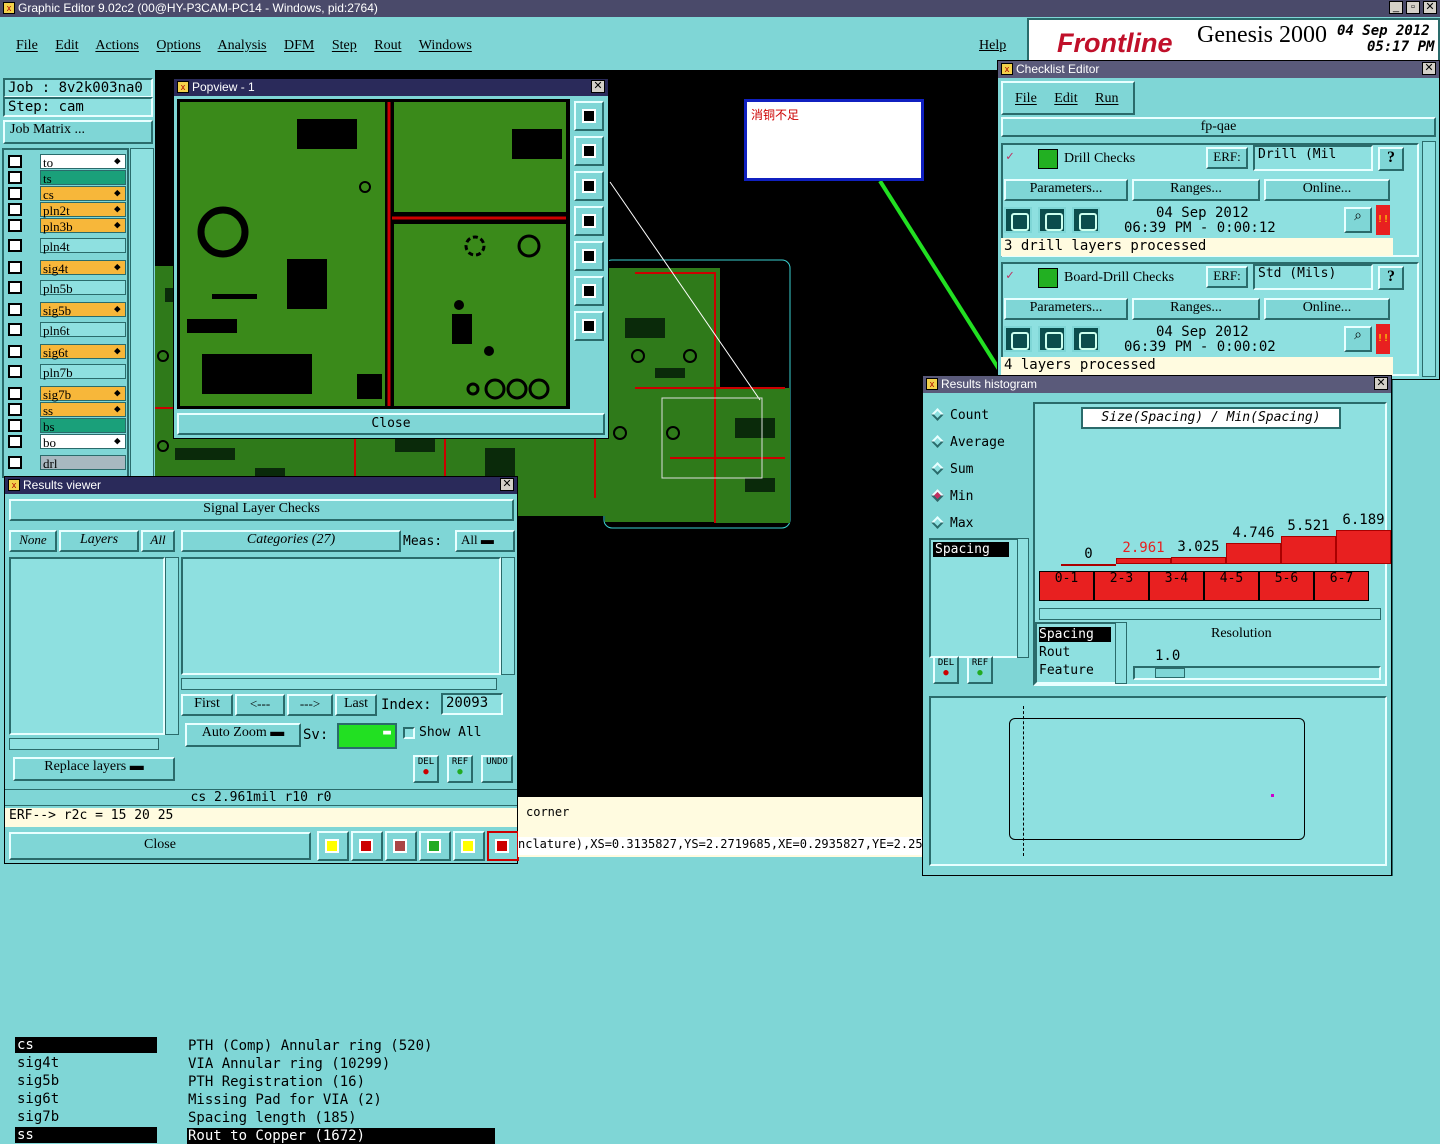 Image resolution: width=1440 pixels, height=1144 pixels. Describe the element at coordinates (67, 178) in the screenshot. I see `layer-row-ts: ts` at that location.